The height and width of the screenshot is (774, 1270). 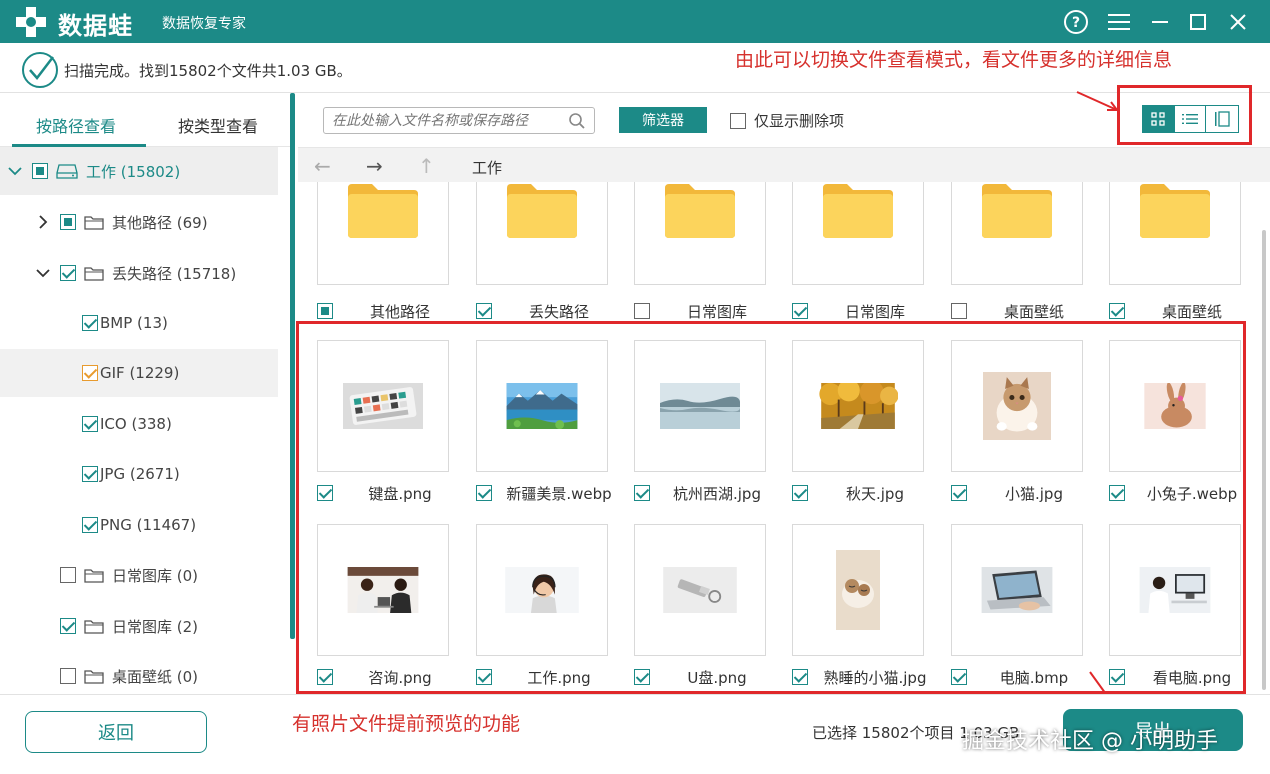 What do you see at coordinates (292, 366) in the screenshot?
I see `left-scrollbar` at bounding box center [292, 366].